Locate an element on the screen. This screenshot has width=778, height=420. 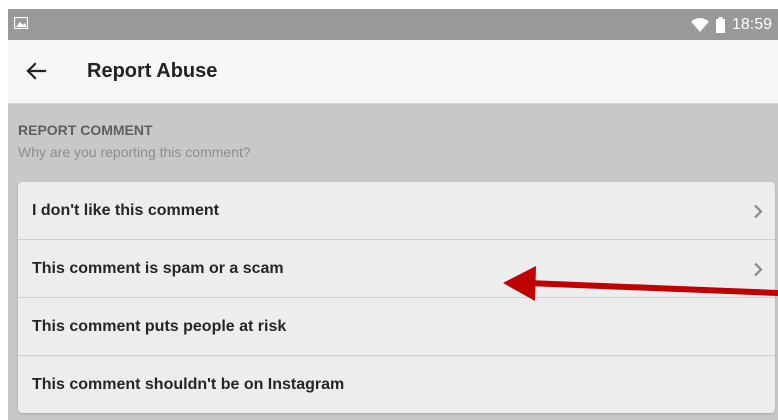
option-label: This comment shouldn't be on Instagram is located at coordinates (188, 384).